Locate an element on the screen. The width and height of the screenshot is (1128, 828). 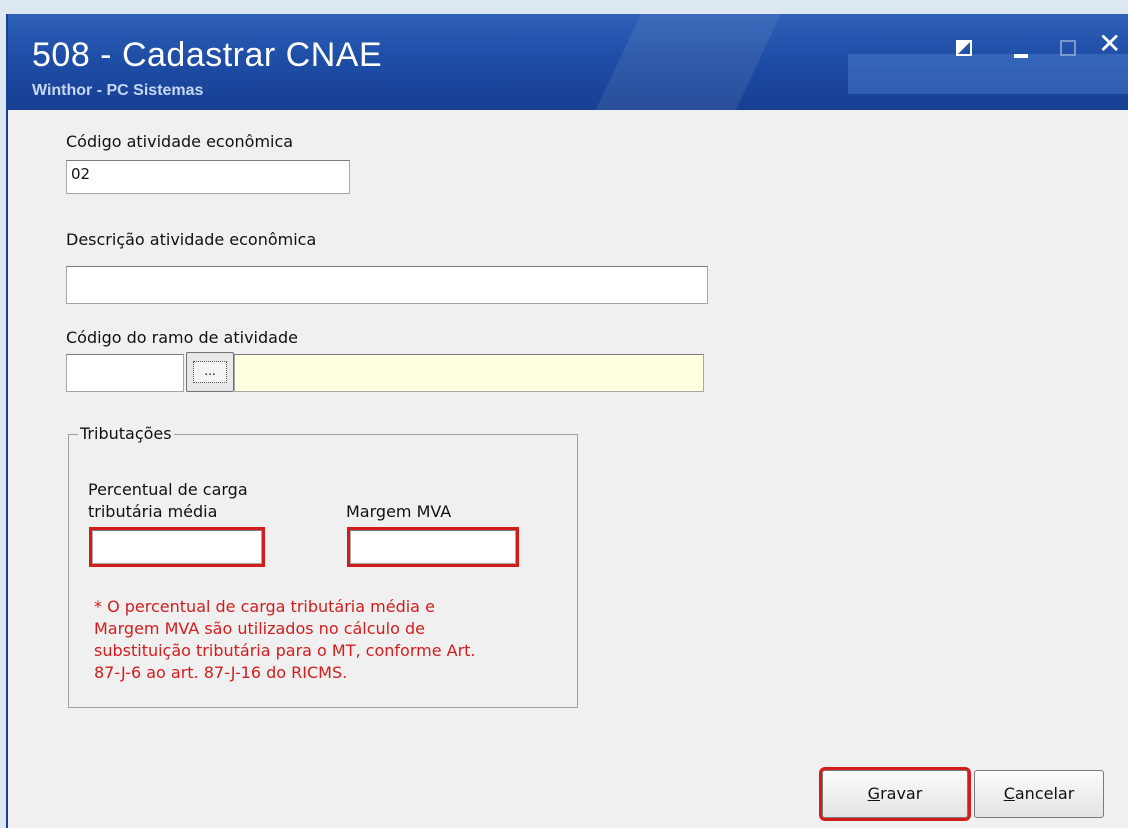
descricao-atividade-label: Descrição atividade econômica is located at coordinates (191, 239).